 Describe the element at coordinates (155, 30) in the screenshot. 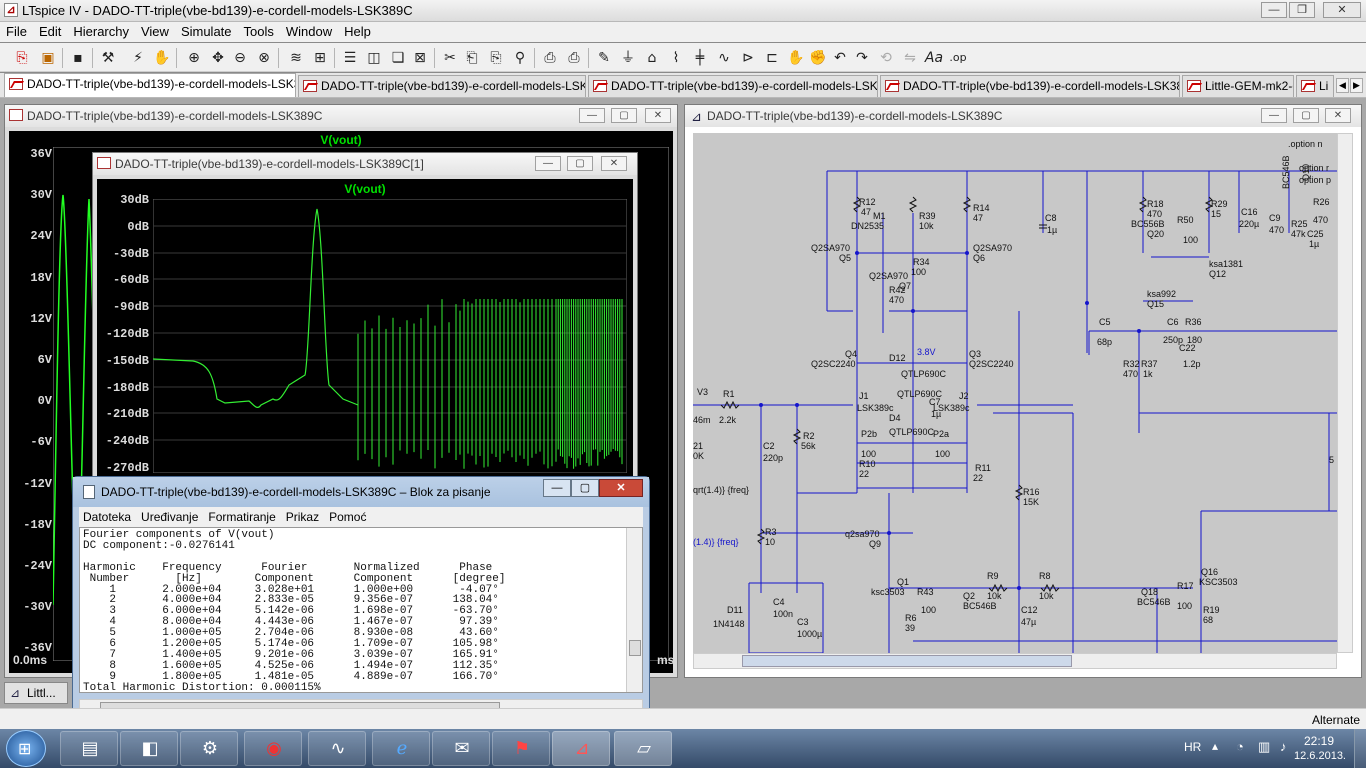

I see `menu-view: View` at that location.